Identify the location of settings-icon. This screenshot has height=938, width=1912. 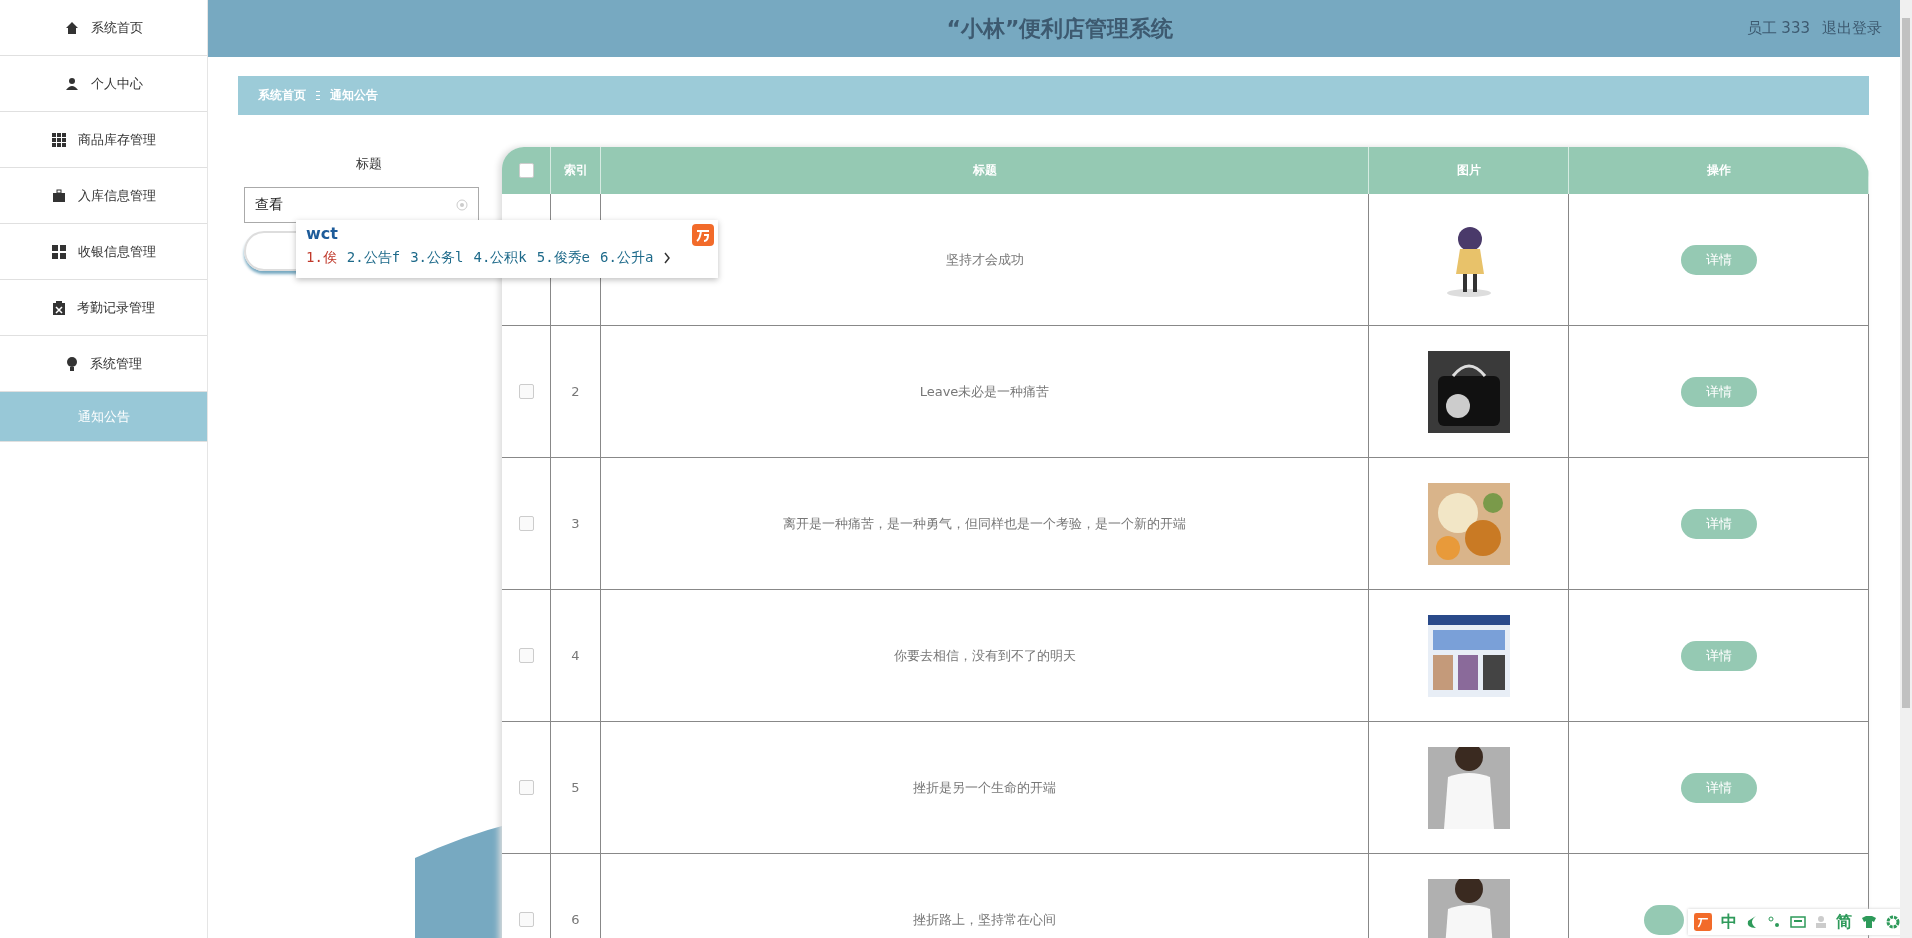
(1893, 922).